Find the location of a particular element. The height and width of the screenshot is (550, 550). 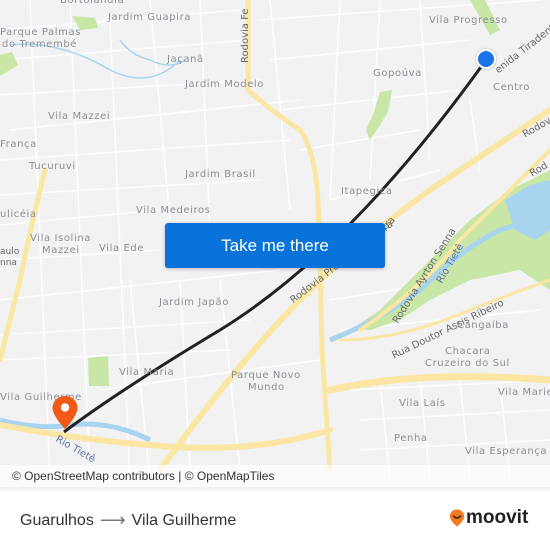

label-parque-novo: Parque Novo is located at coordinates (266, 375).